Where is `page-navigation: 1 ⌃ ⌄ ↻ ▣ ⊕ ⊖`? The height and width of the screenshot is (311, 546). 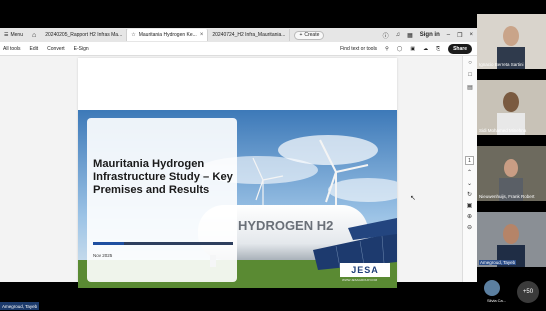 page-navigation: 1 ⌃ ⌄ ↻ ▣ ⊕ ⊖ is located at coordinates (469, 193).